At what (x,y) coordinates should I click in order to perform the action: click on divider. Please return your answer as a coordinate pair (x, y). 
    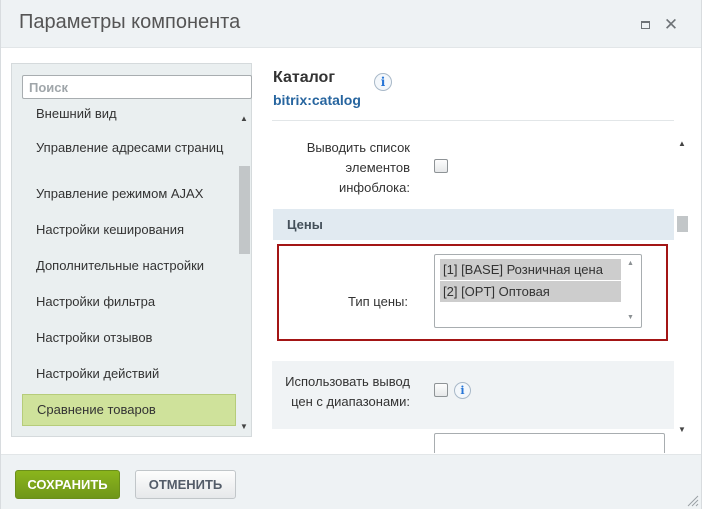
    Looking at the image, I should click on (473, 120).